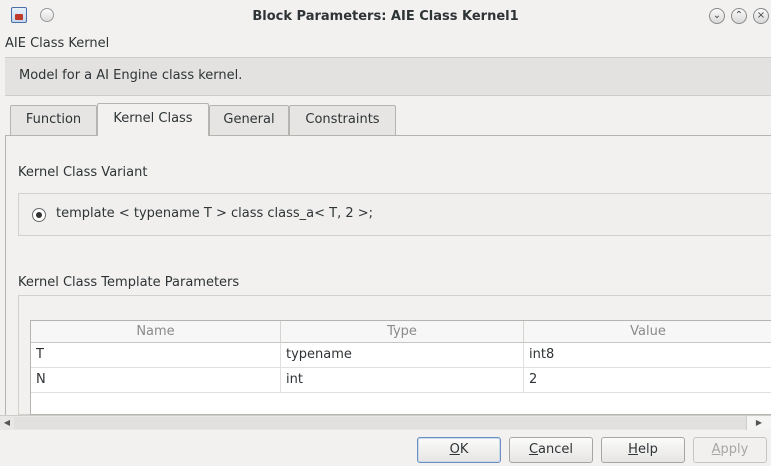 The height and width of the screenshot is (466, 771). I want to click on apply-label-rest: pply, so click(734, 449).